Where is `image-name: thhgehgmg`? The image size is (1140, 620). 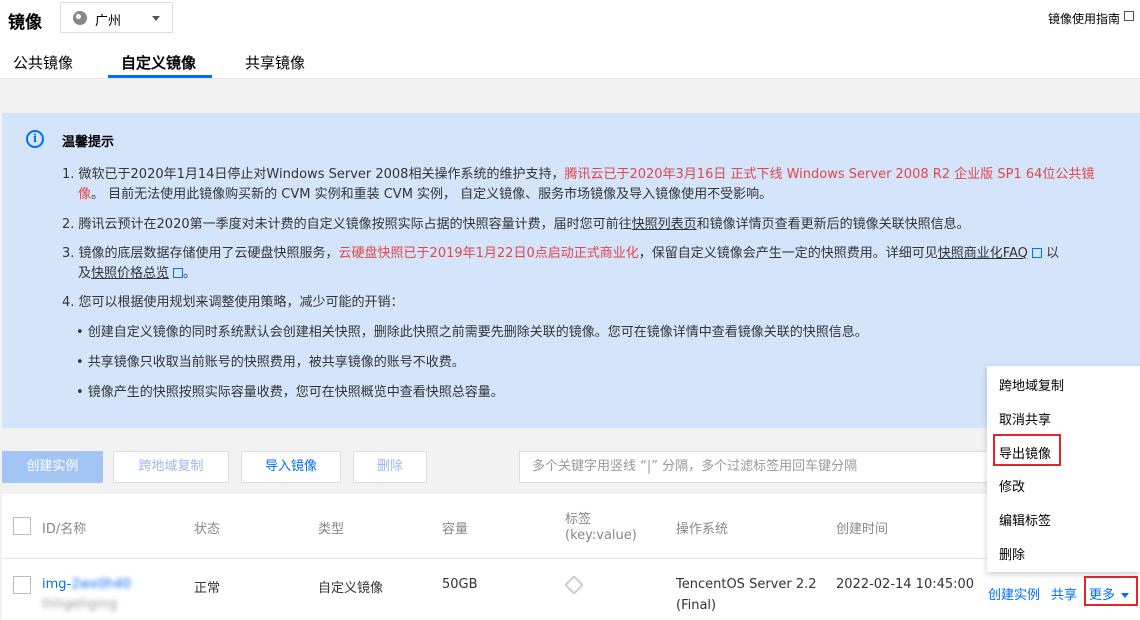 image-name: thhgehgmg is located at coordinates (80, 604).